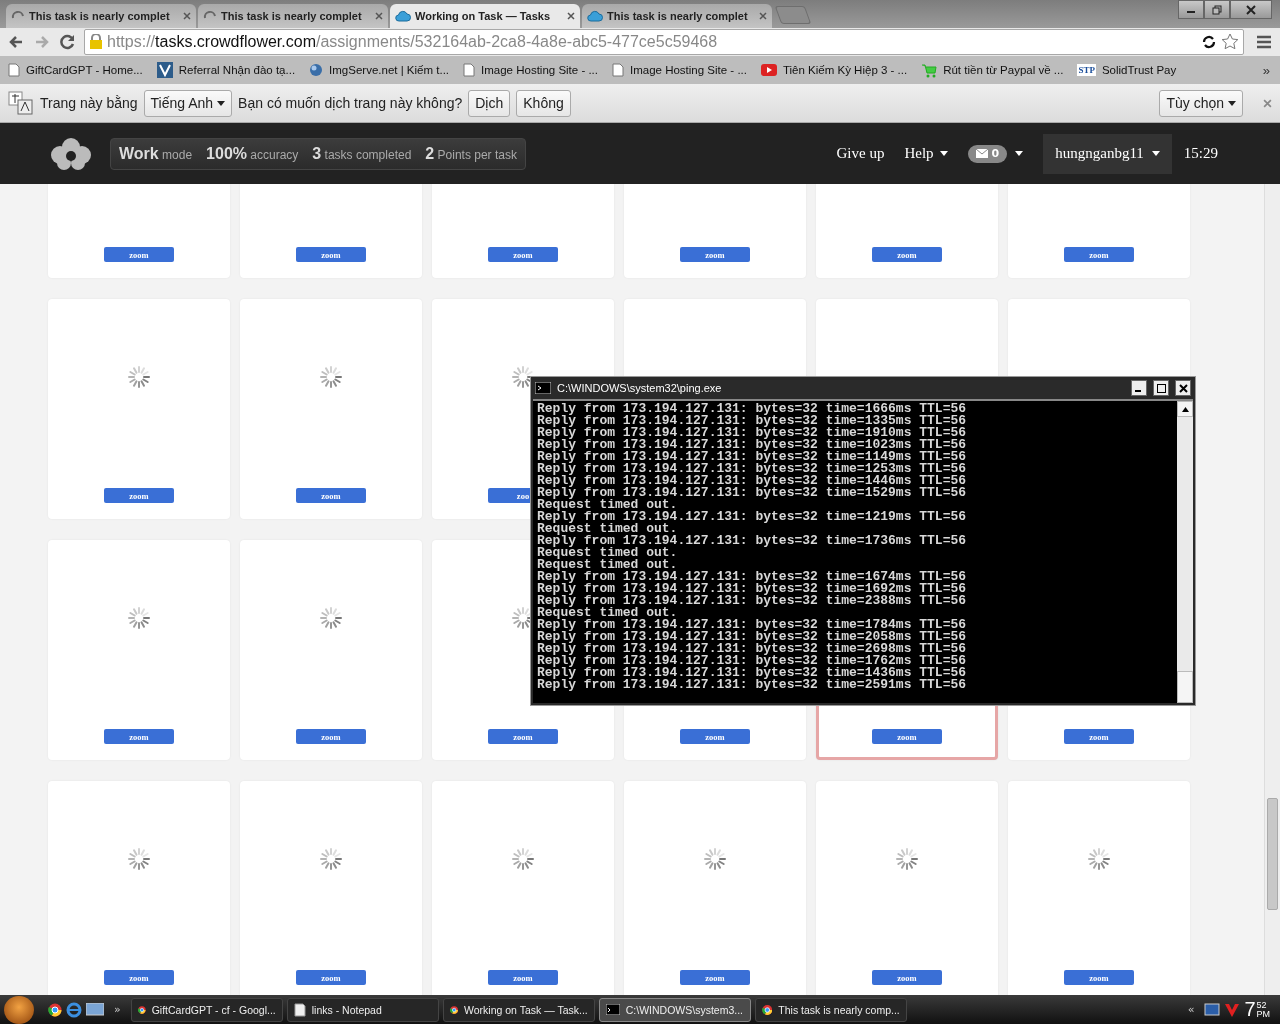  I want to click on stat-text: 2 Points per task, so click(471, 153).